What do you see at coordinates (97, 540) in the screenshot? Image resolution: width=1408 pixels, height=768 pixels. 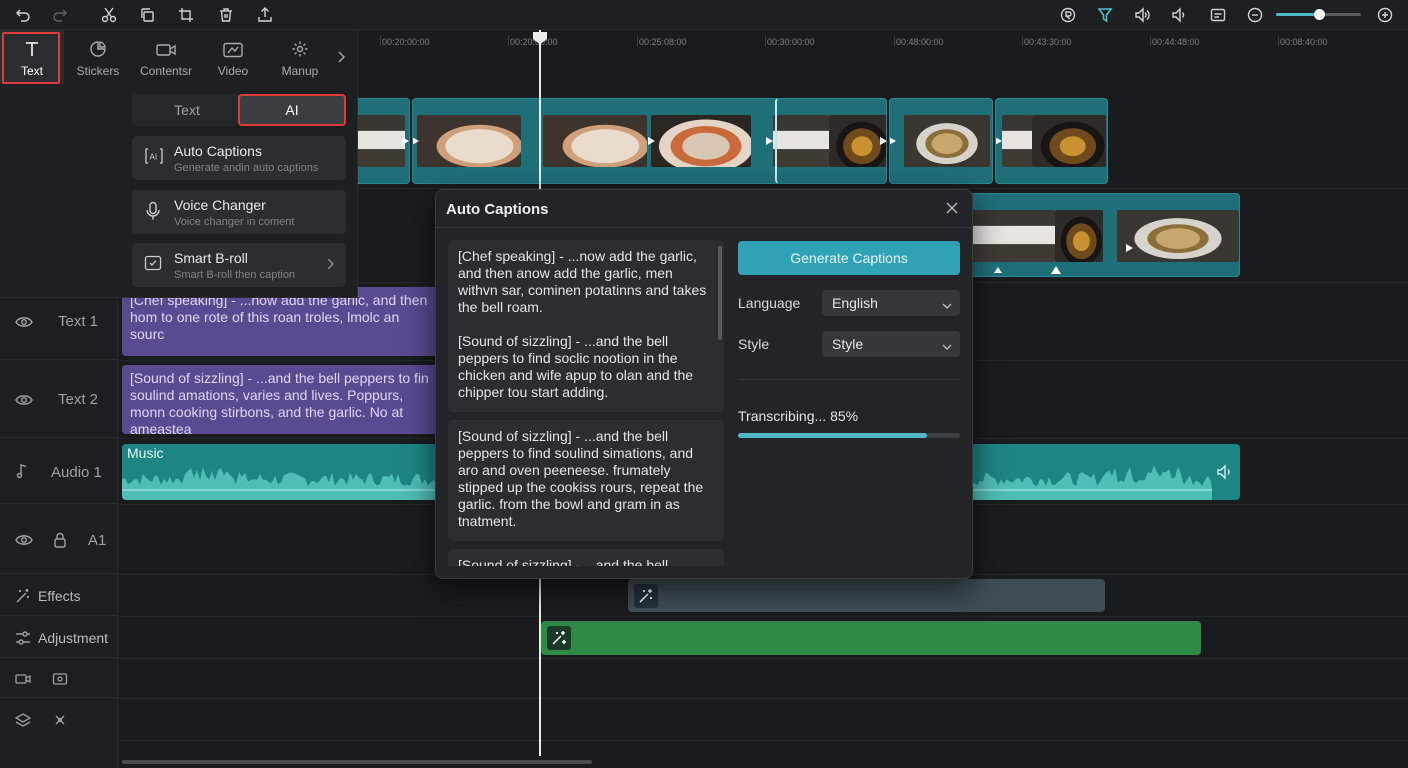 I see `track-name-a1: A1` at bounding box center [97, 540].